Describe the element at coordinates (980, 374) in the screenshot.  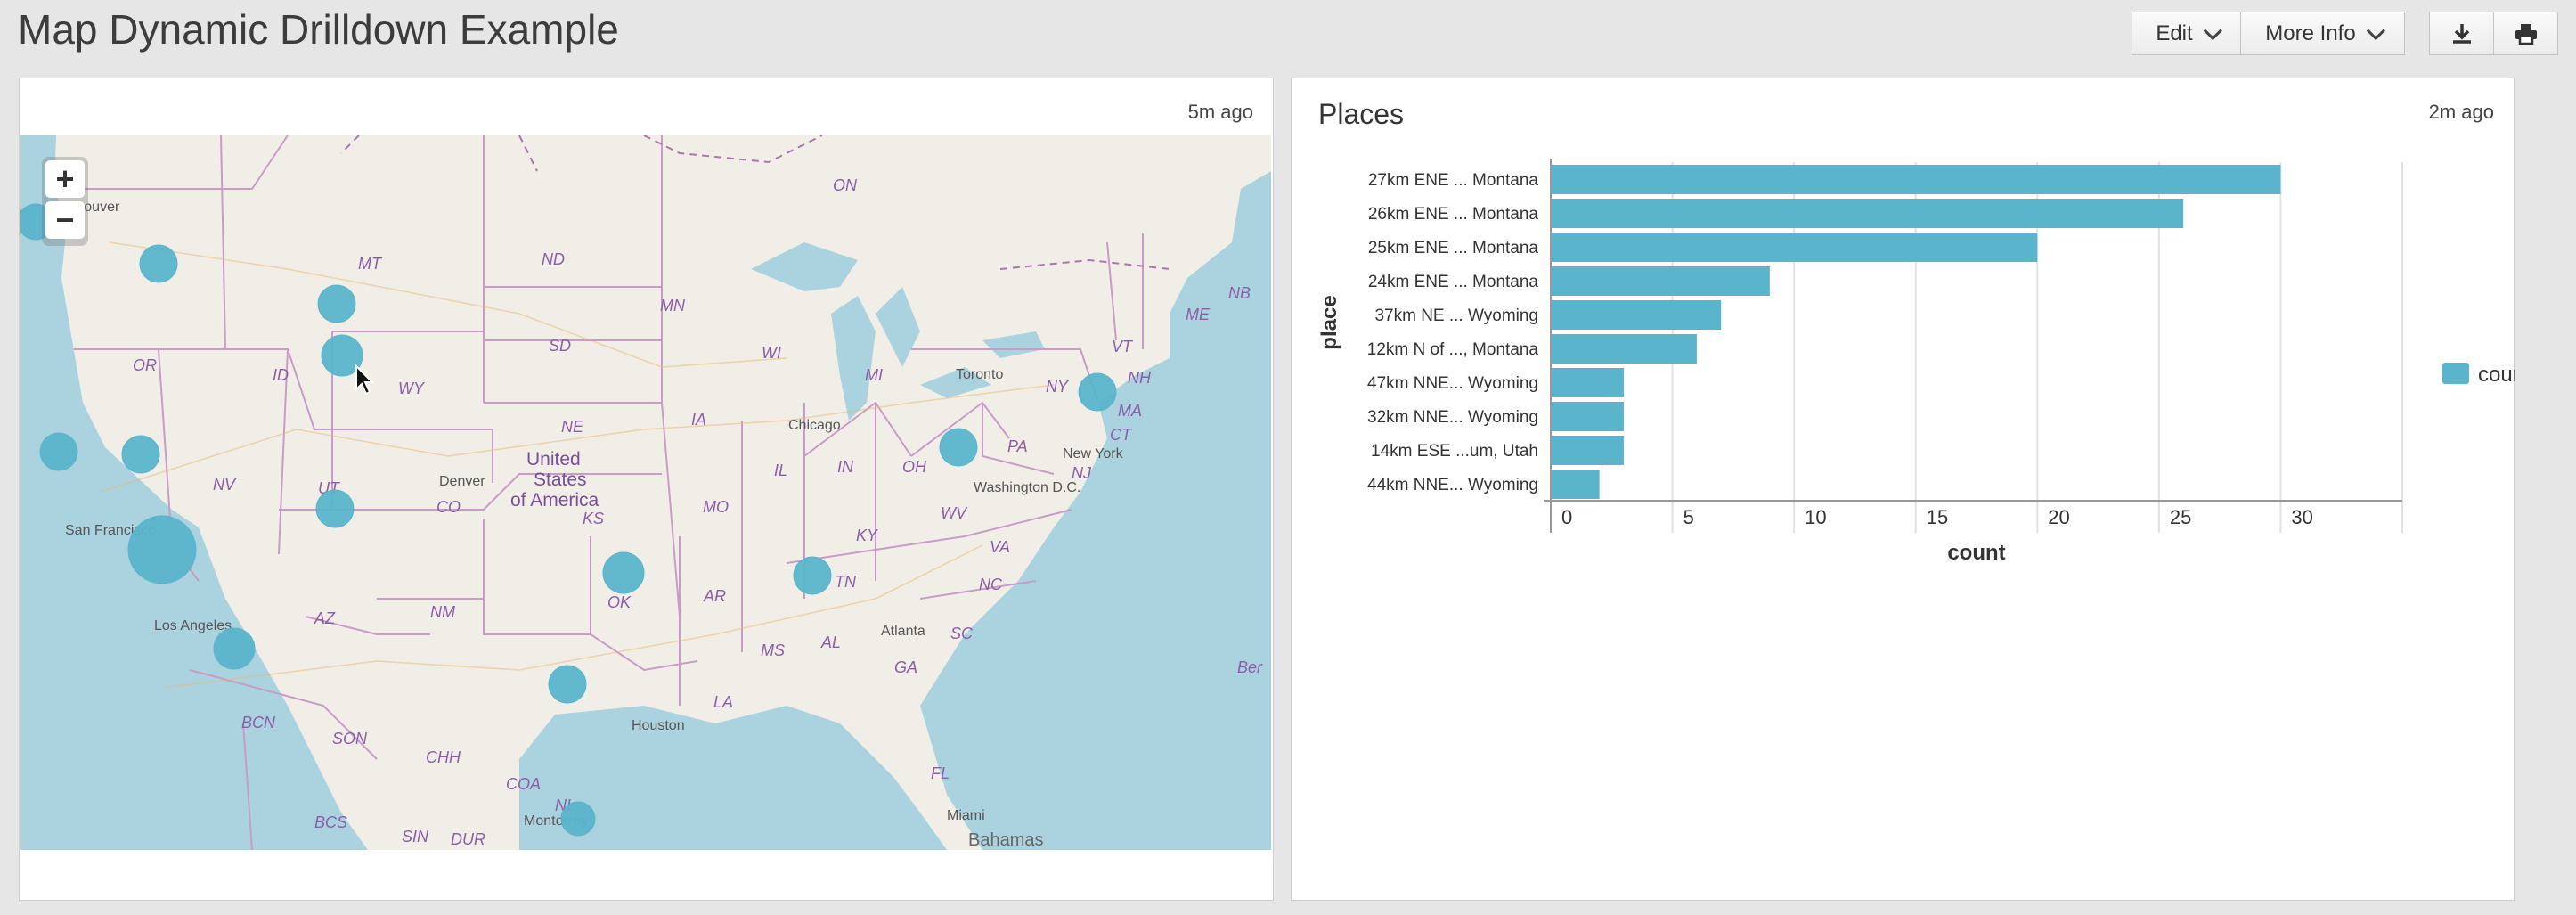
I see `map-city-label: Toronto` at that location.